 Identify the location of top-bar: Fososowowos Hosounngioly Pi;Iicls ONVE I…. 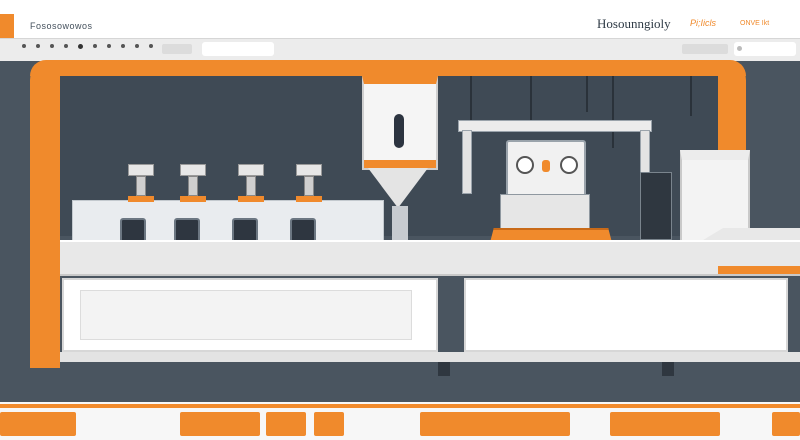
(400, 30).